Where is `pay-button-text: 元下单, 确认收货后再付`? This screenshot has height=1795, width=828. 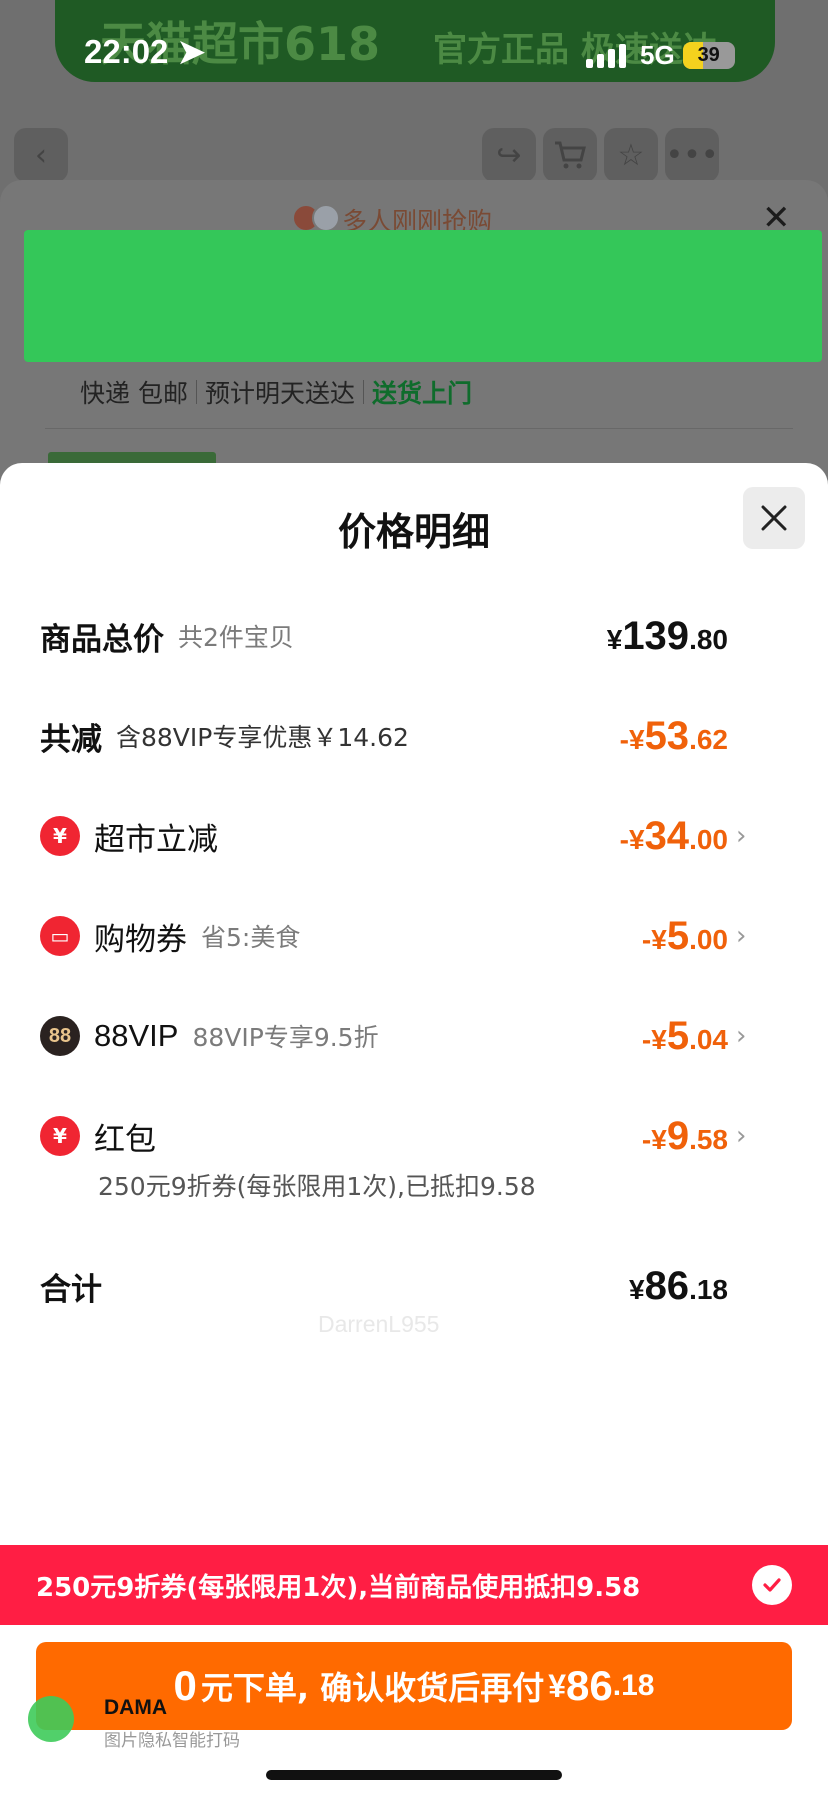
pay-button-text: 元下单, 确认收货后再付 is located at coordinates (372, 1688).